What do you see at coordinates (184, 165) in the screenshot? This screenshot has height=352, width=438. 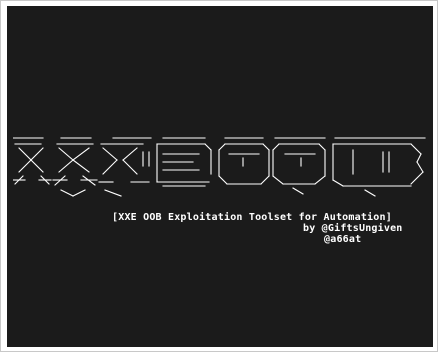 I see `banner-letter-e` at bounding box center [184, 165].